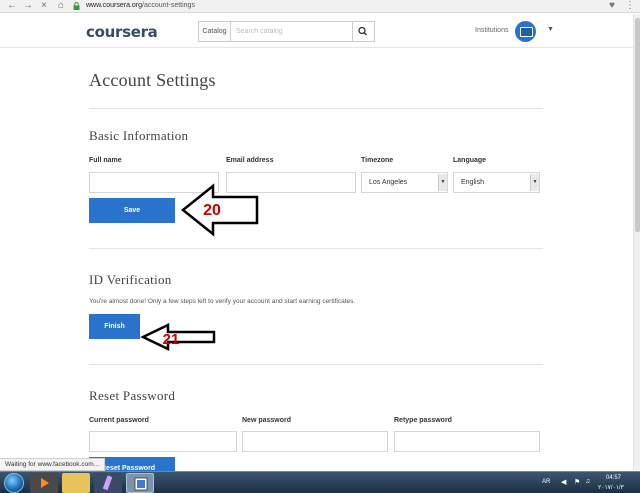 This screenshot has height=493, width=640. I want to click on volume-icon: ♫, so click(587, 481).